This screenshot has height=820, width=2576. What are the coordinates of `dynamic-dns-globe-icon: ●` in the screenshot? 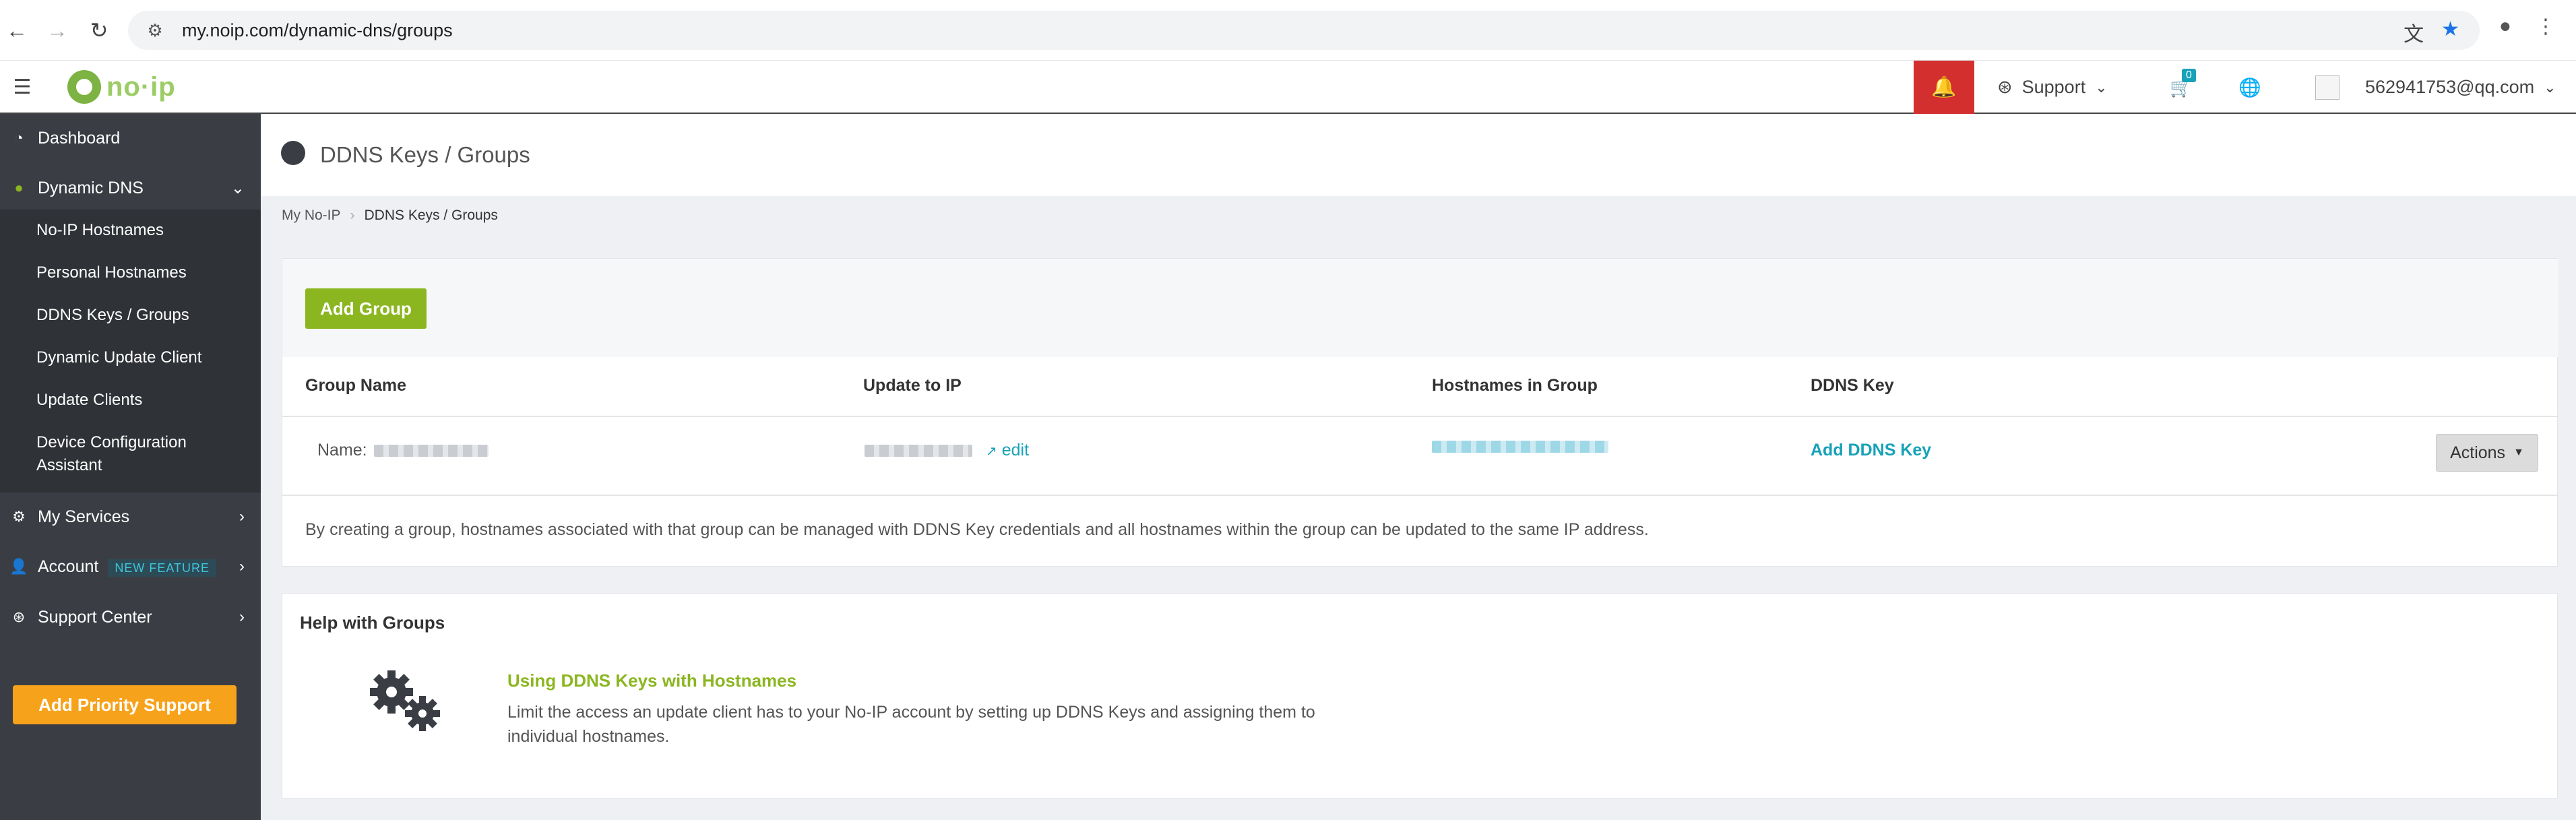 It's located at (19, 187).